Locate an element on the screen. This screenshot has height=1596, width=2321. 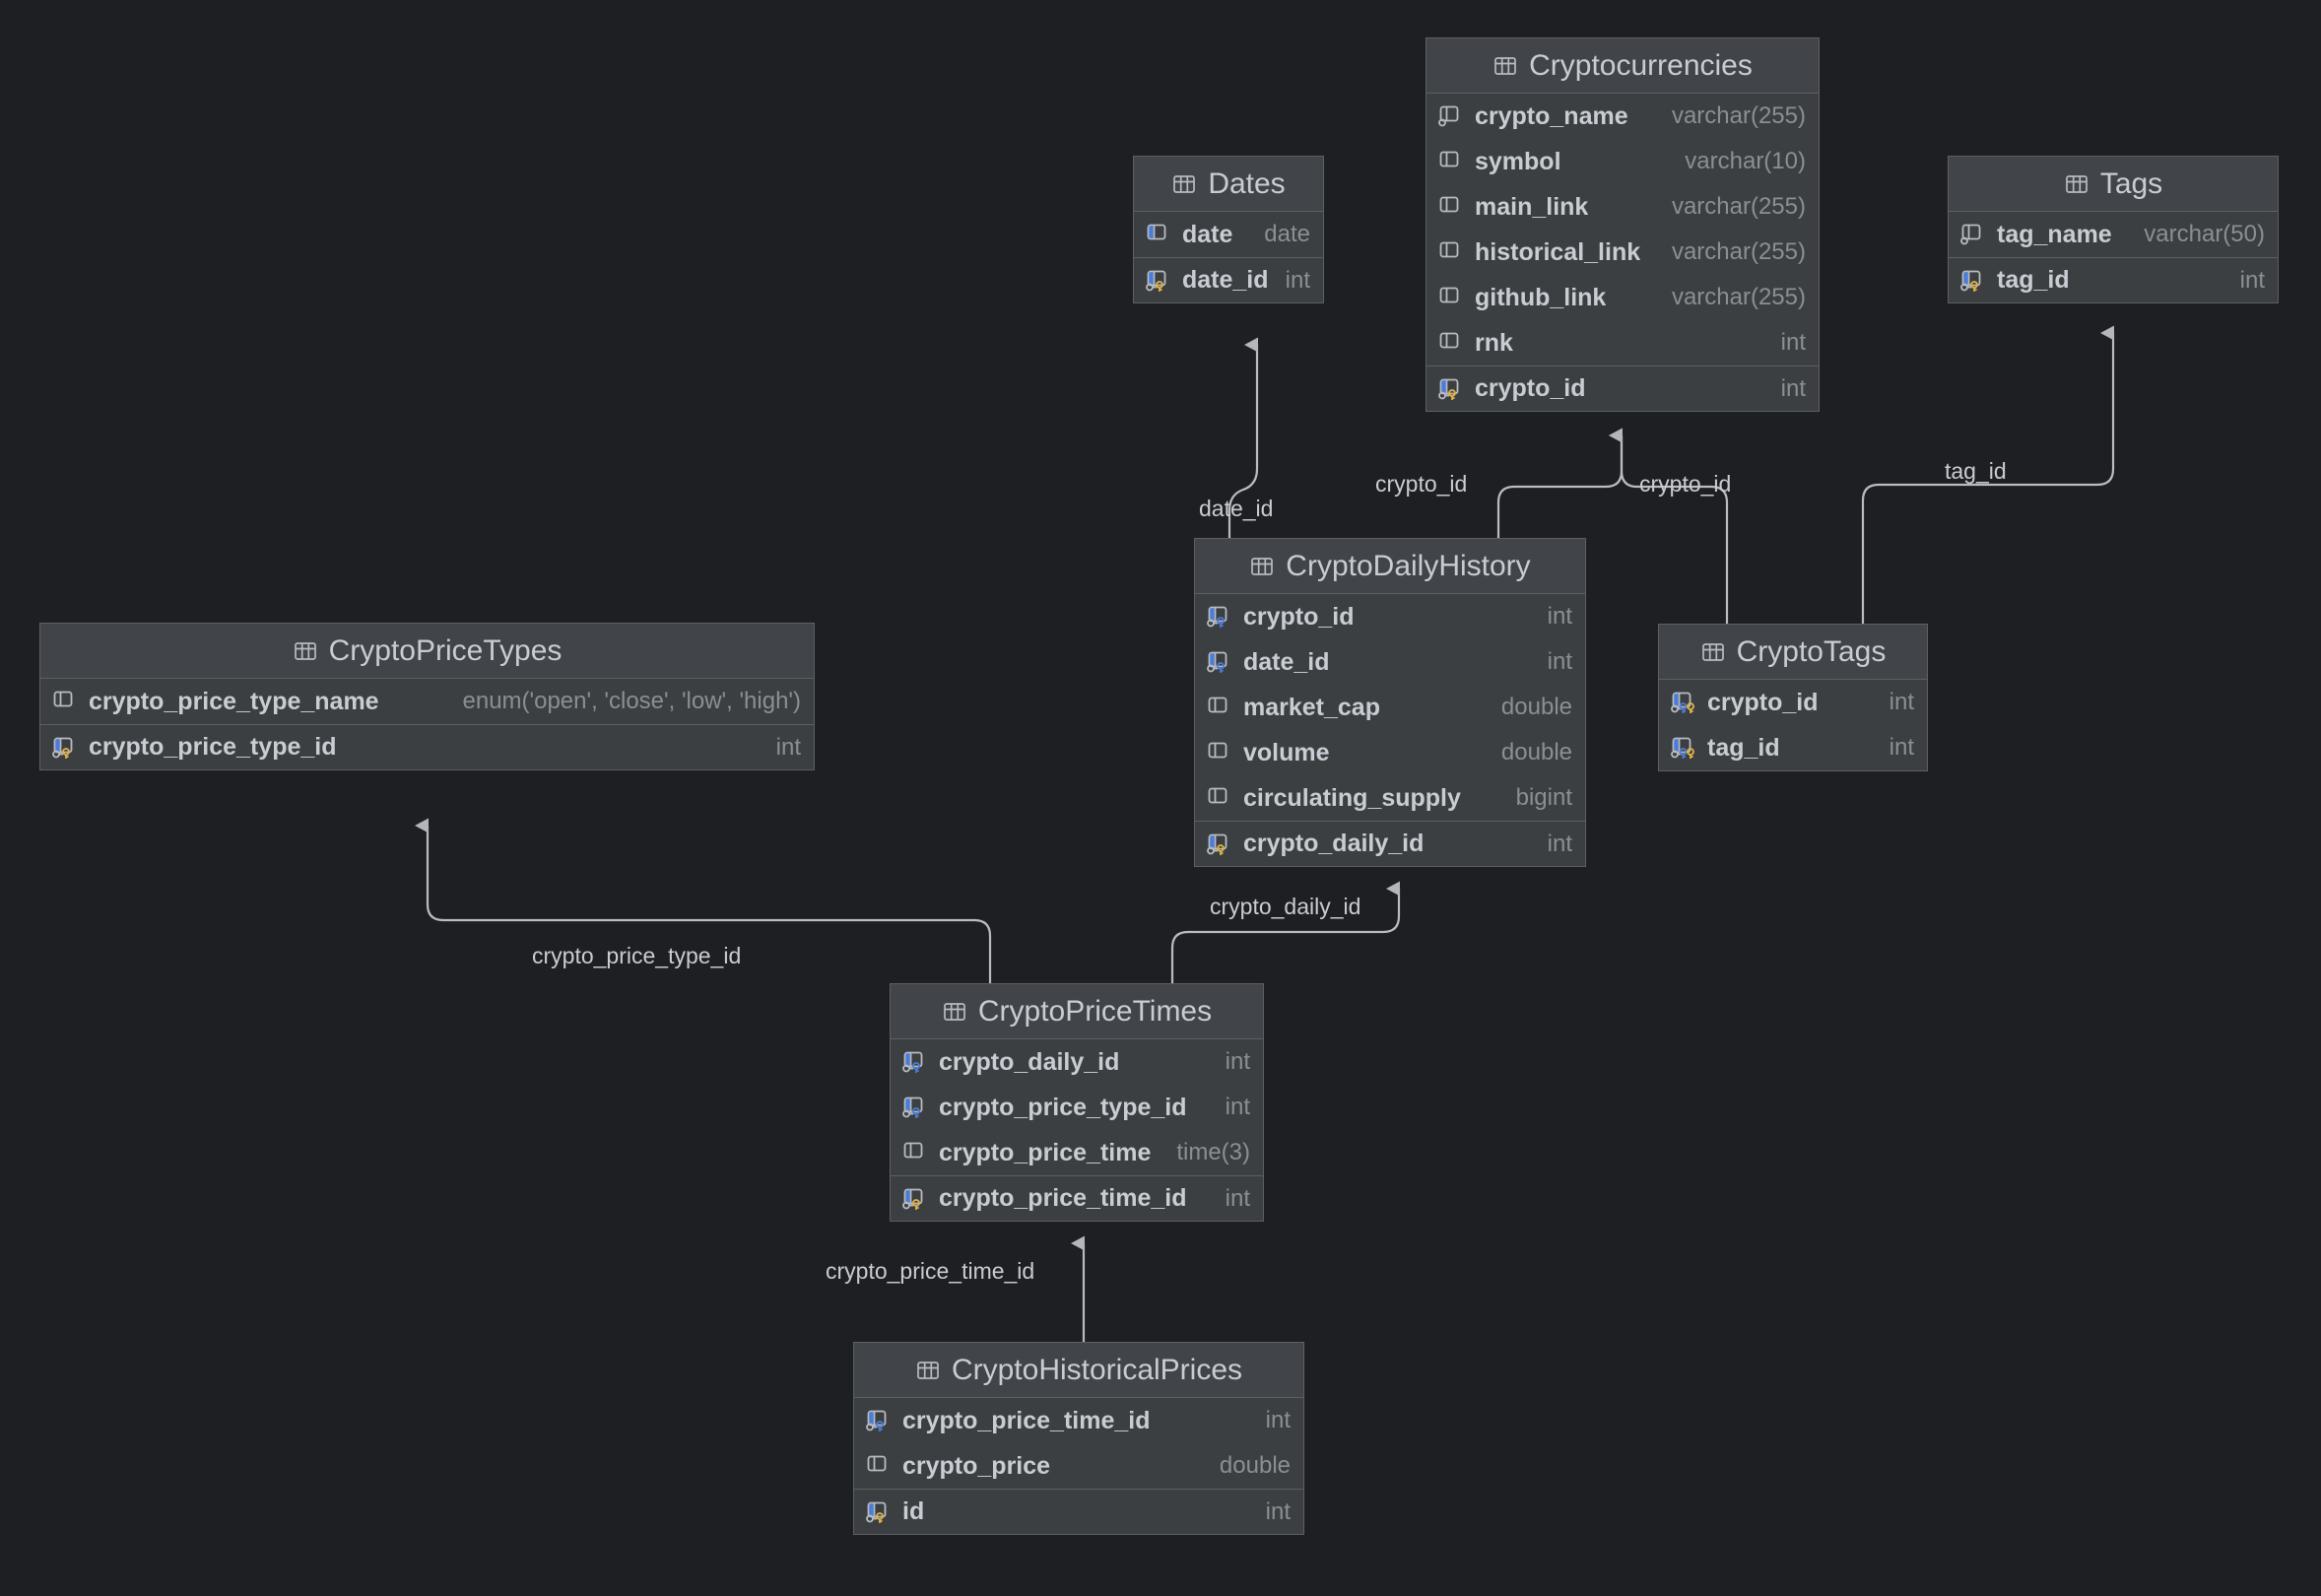
indexed-column-icon is located at coordinates (1160, 234).